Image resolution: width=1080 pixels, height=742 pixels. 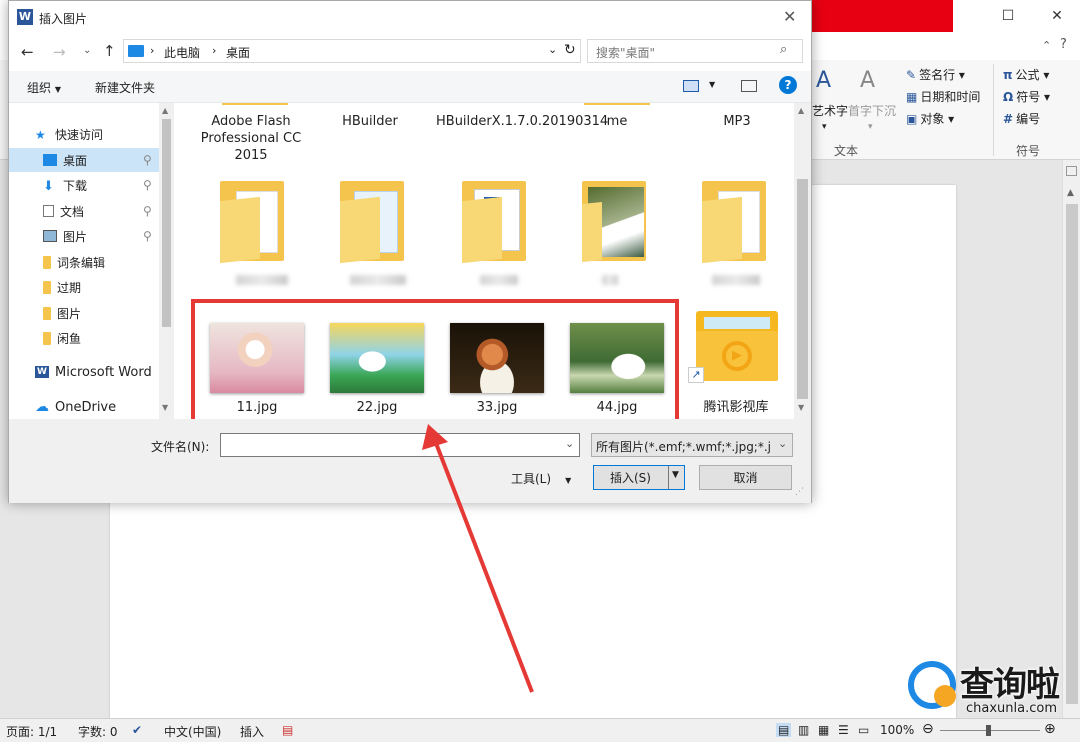 What do you see at coordinates (823, 730) in the screenshot?
I see `view-web-icon: ▦` at bounding box center [823, 730].